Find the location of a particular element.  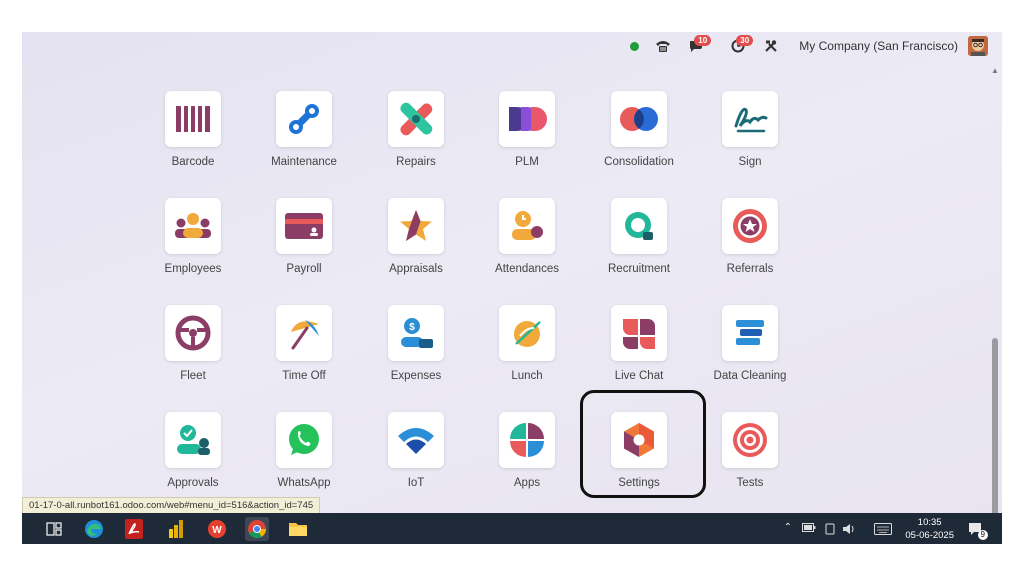

notification-count-badge: 9 is located at coordinates (982, 535).